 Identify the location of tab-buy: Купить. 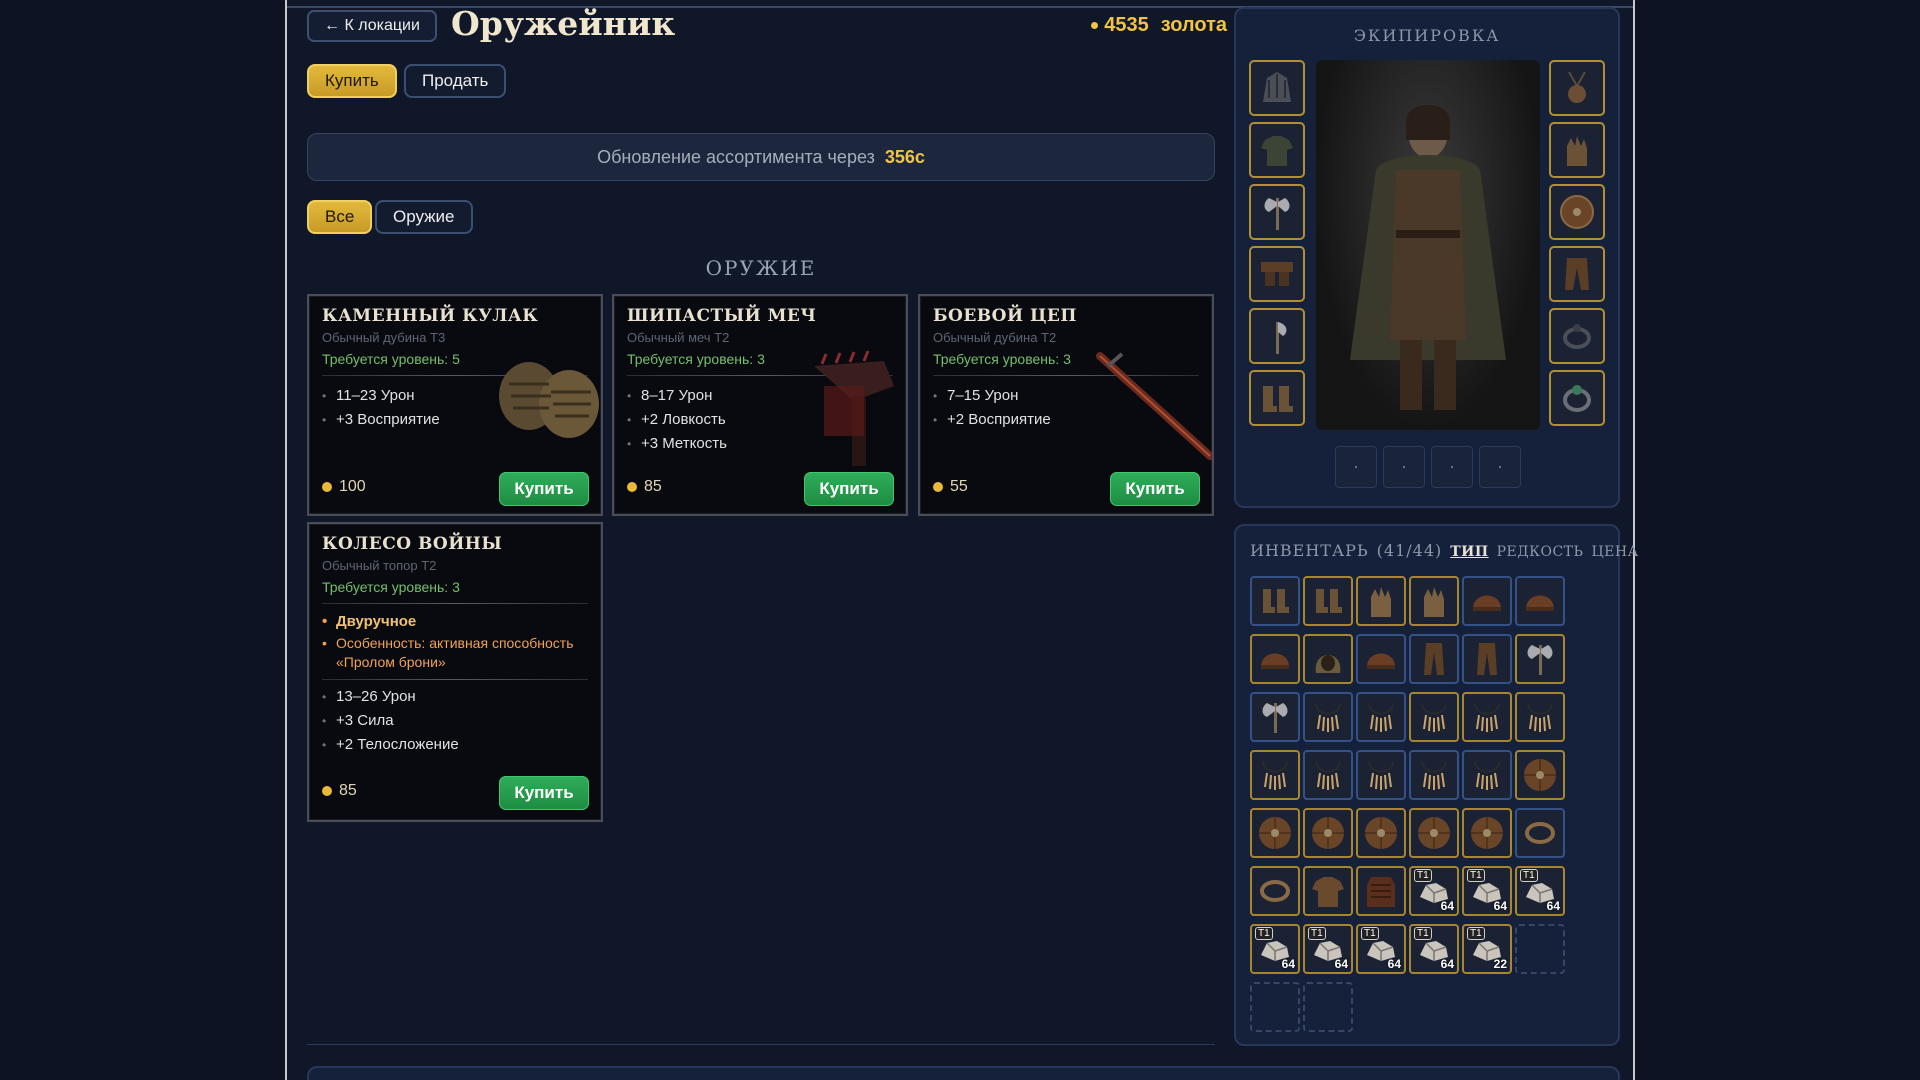
(352, 81).